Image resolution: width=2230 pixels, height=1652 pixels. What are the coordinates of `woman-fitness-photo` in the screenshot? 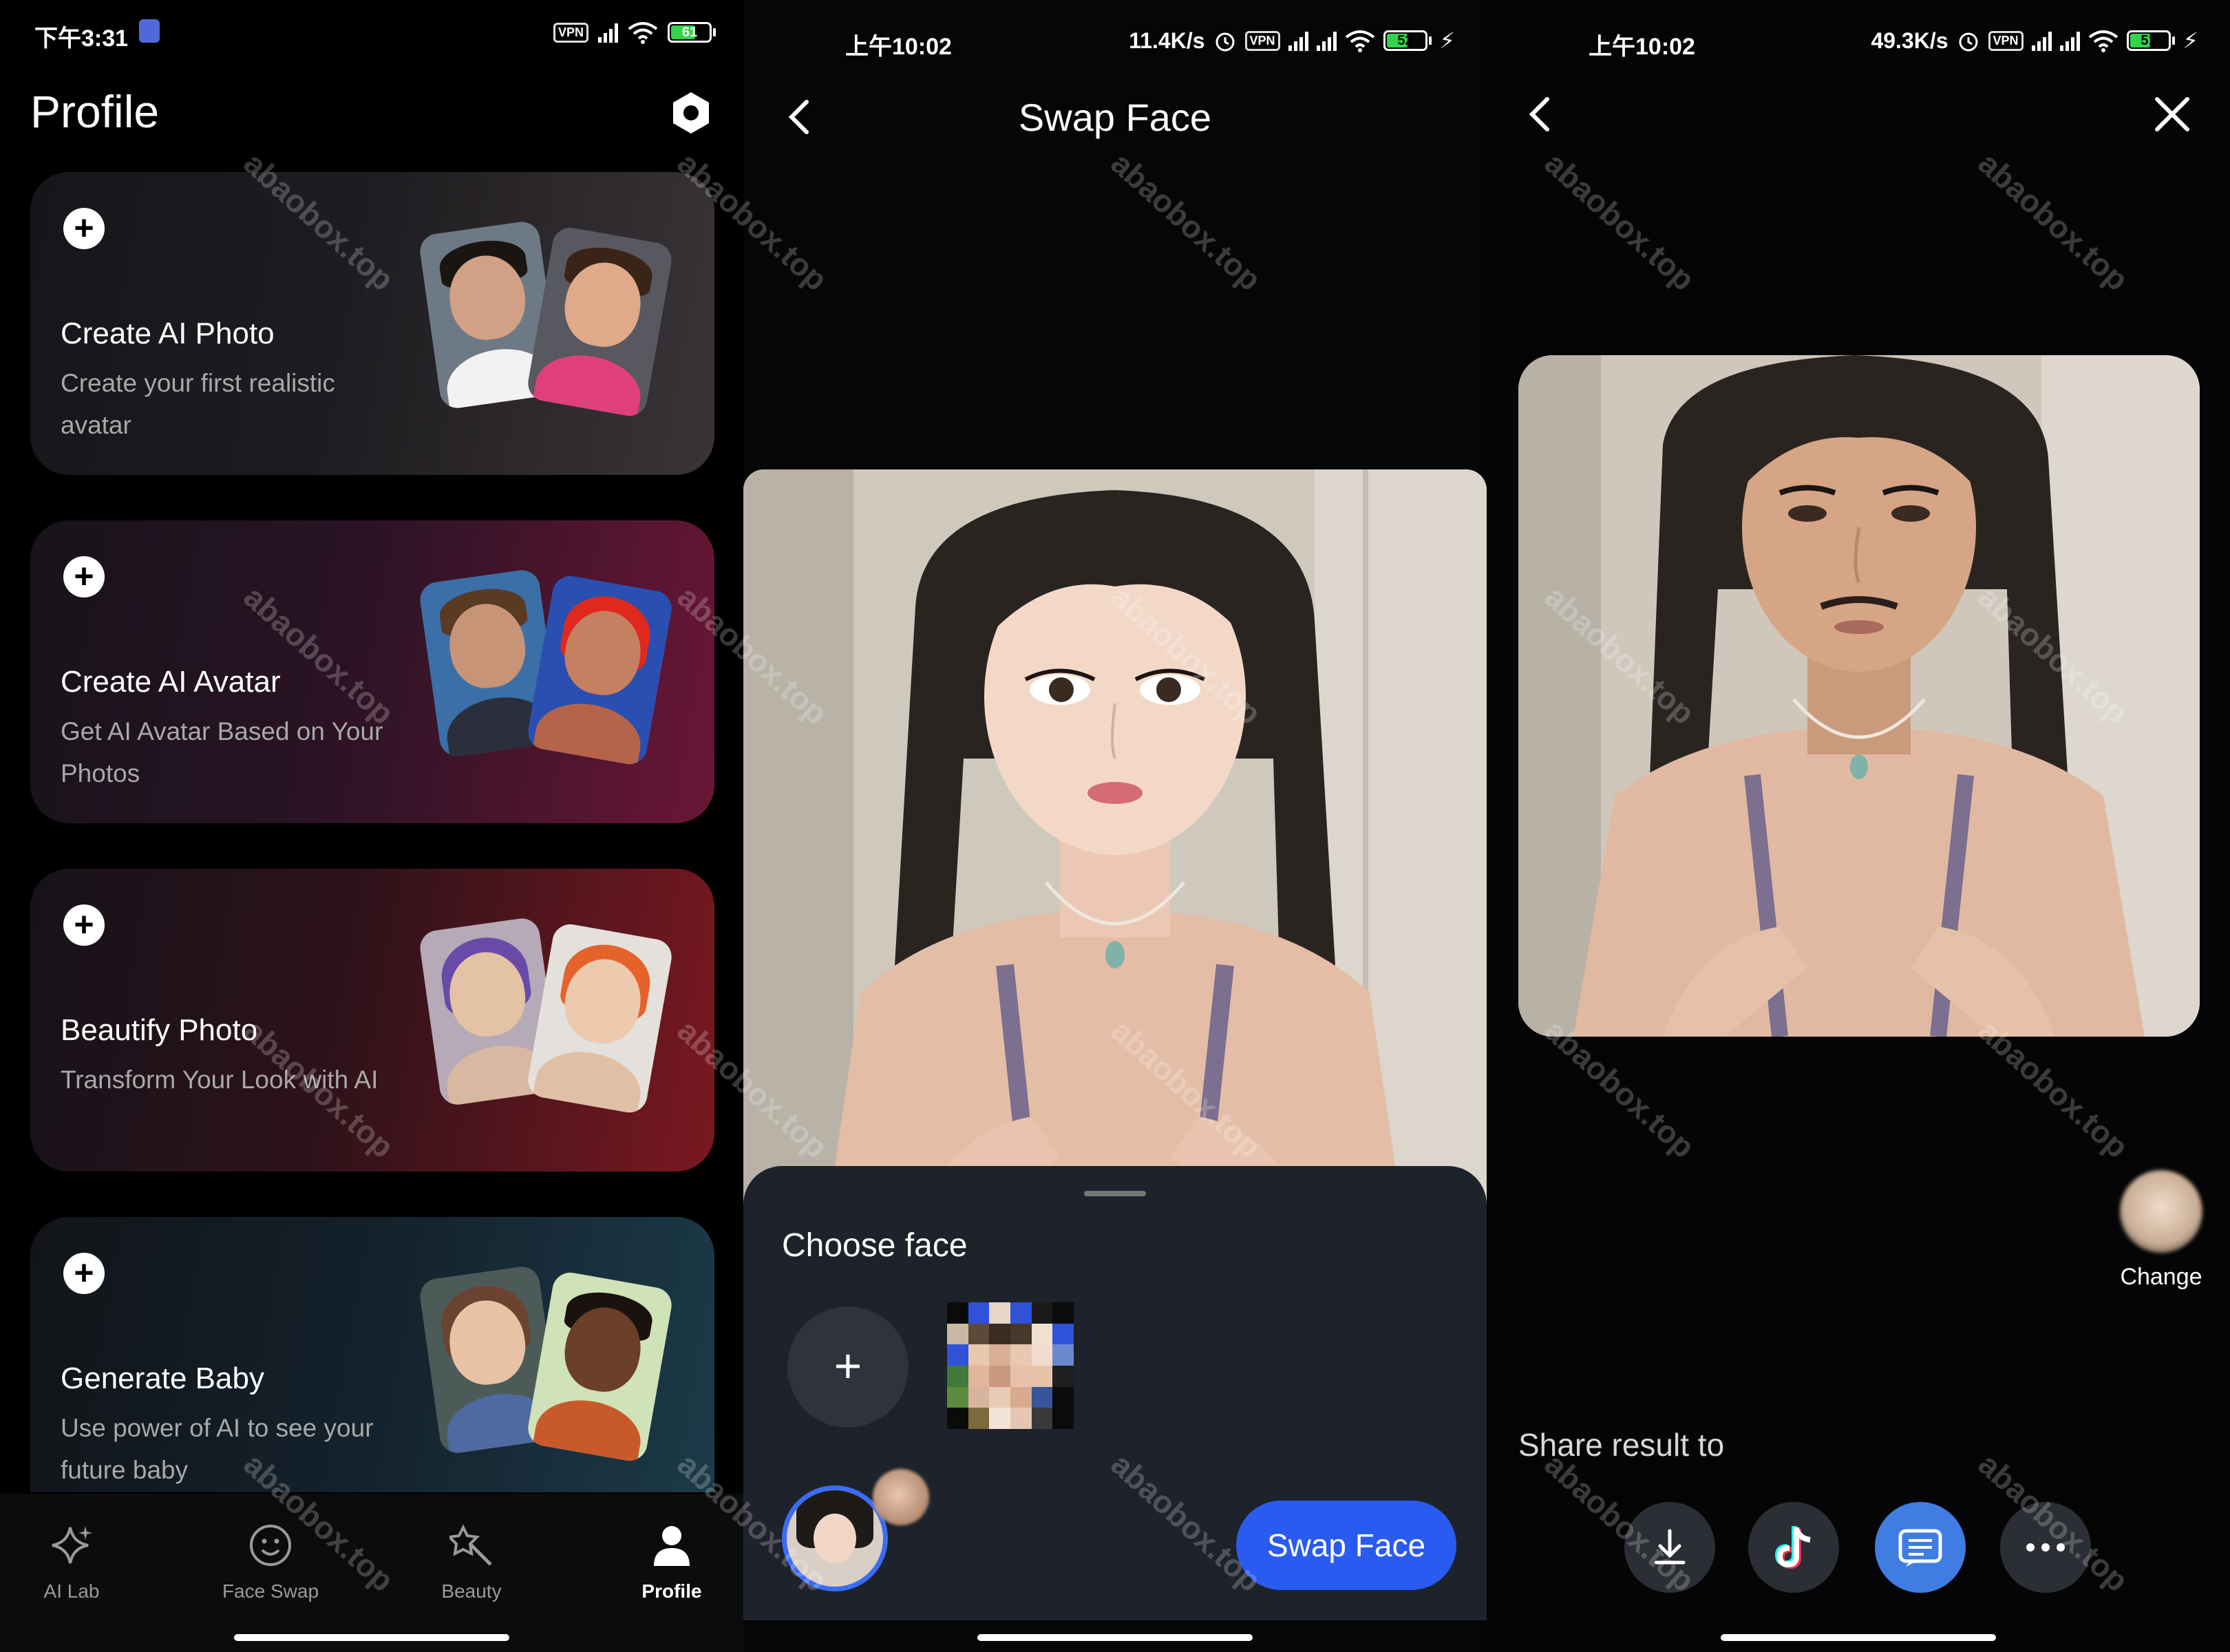 It's located at (600, 321).